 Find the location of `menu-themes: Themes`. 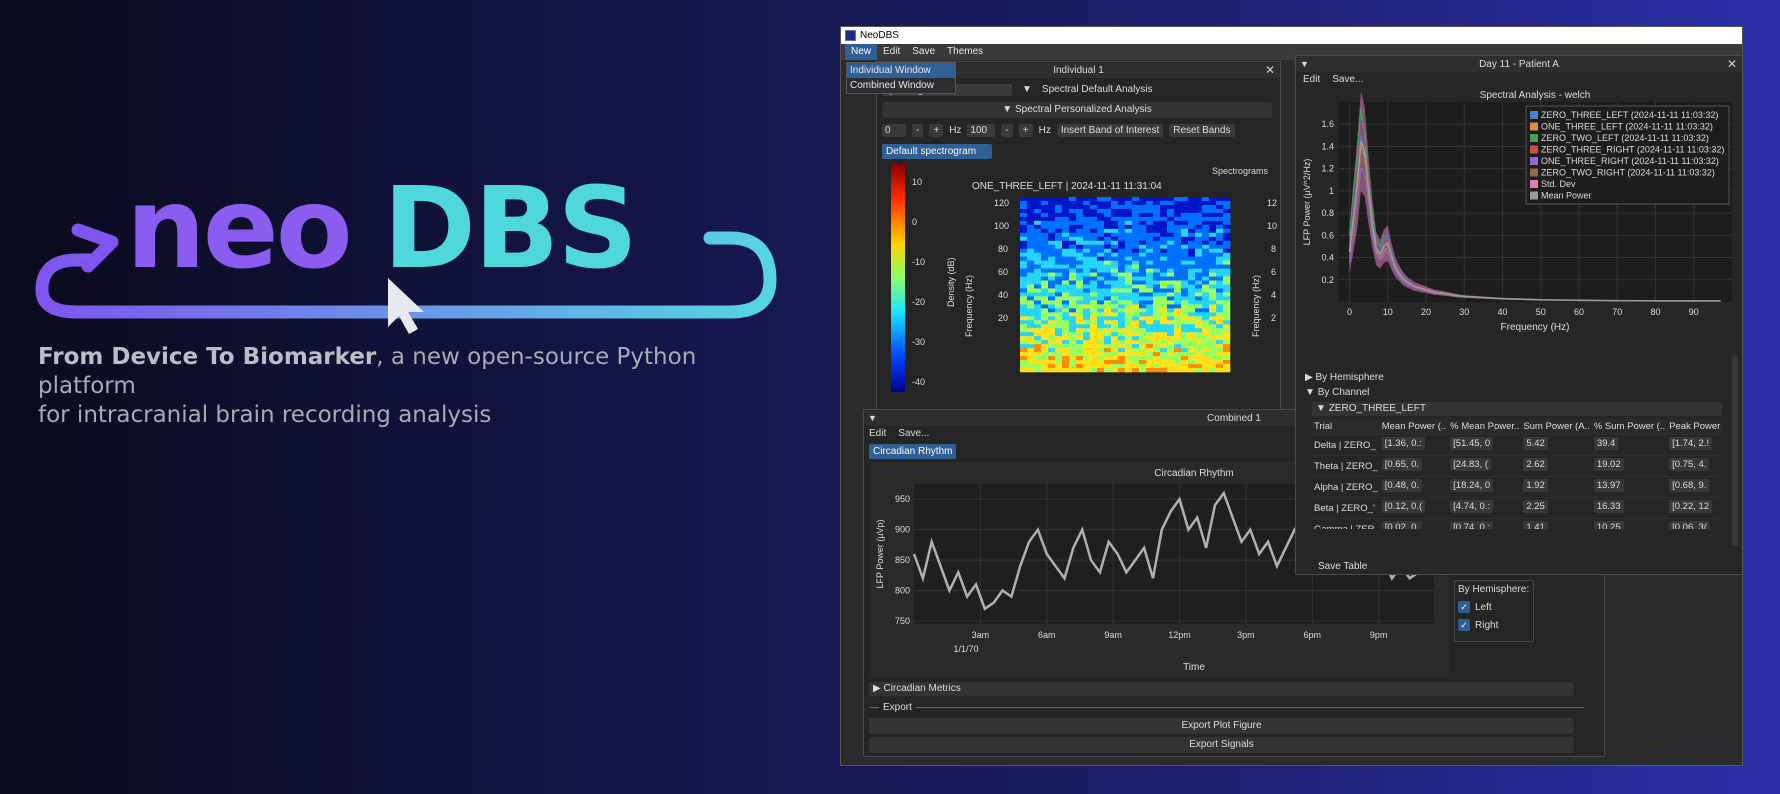

menu-themes: Themes is located at coordinates (965, 52).